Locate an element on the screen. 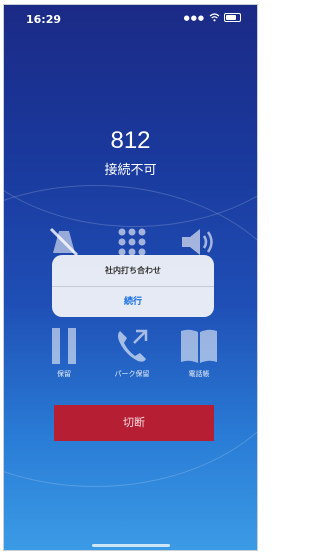  mute-icon is located at coordinates (64, 242).